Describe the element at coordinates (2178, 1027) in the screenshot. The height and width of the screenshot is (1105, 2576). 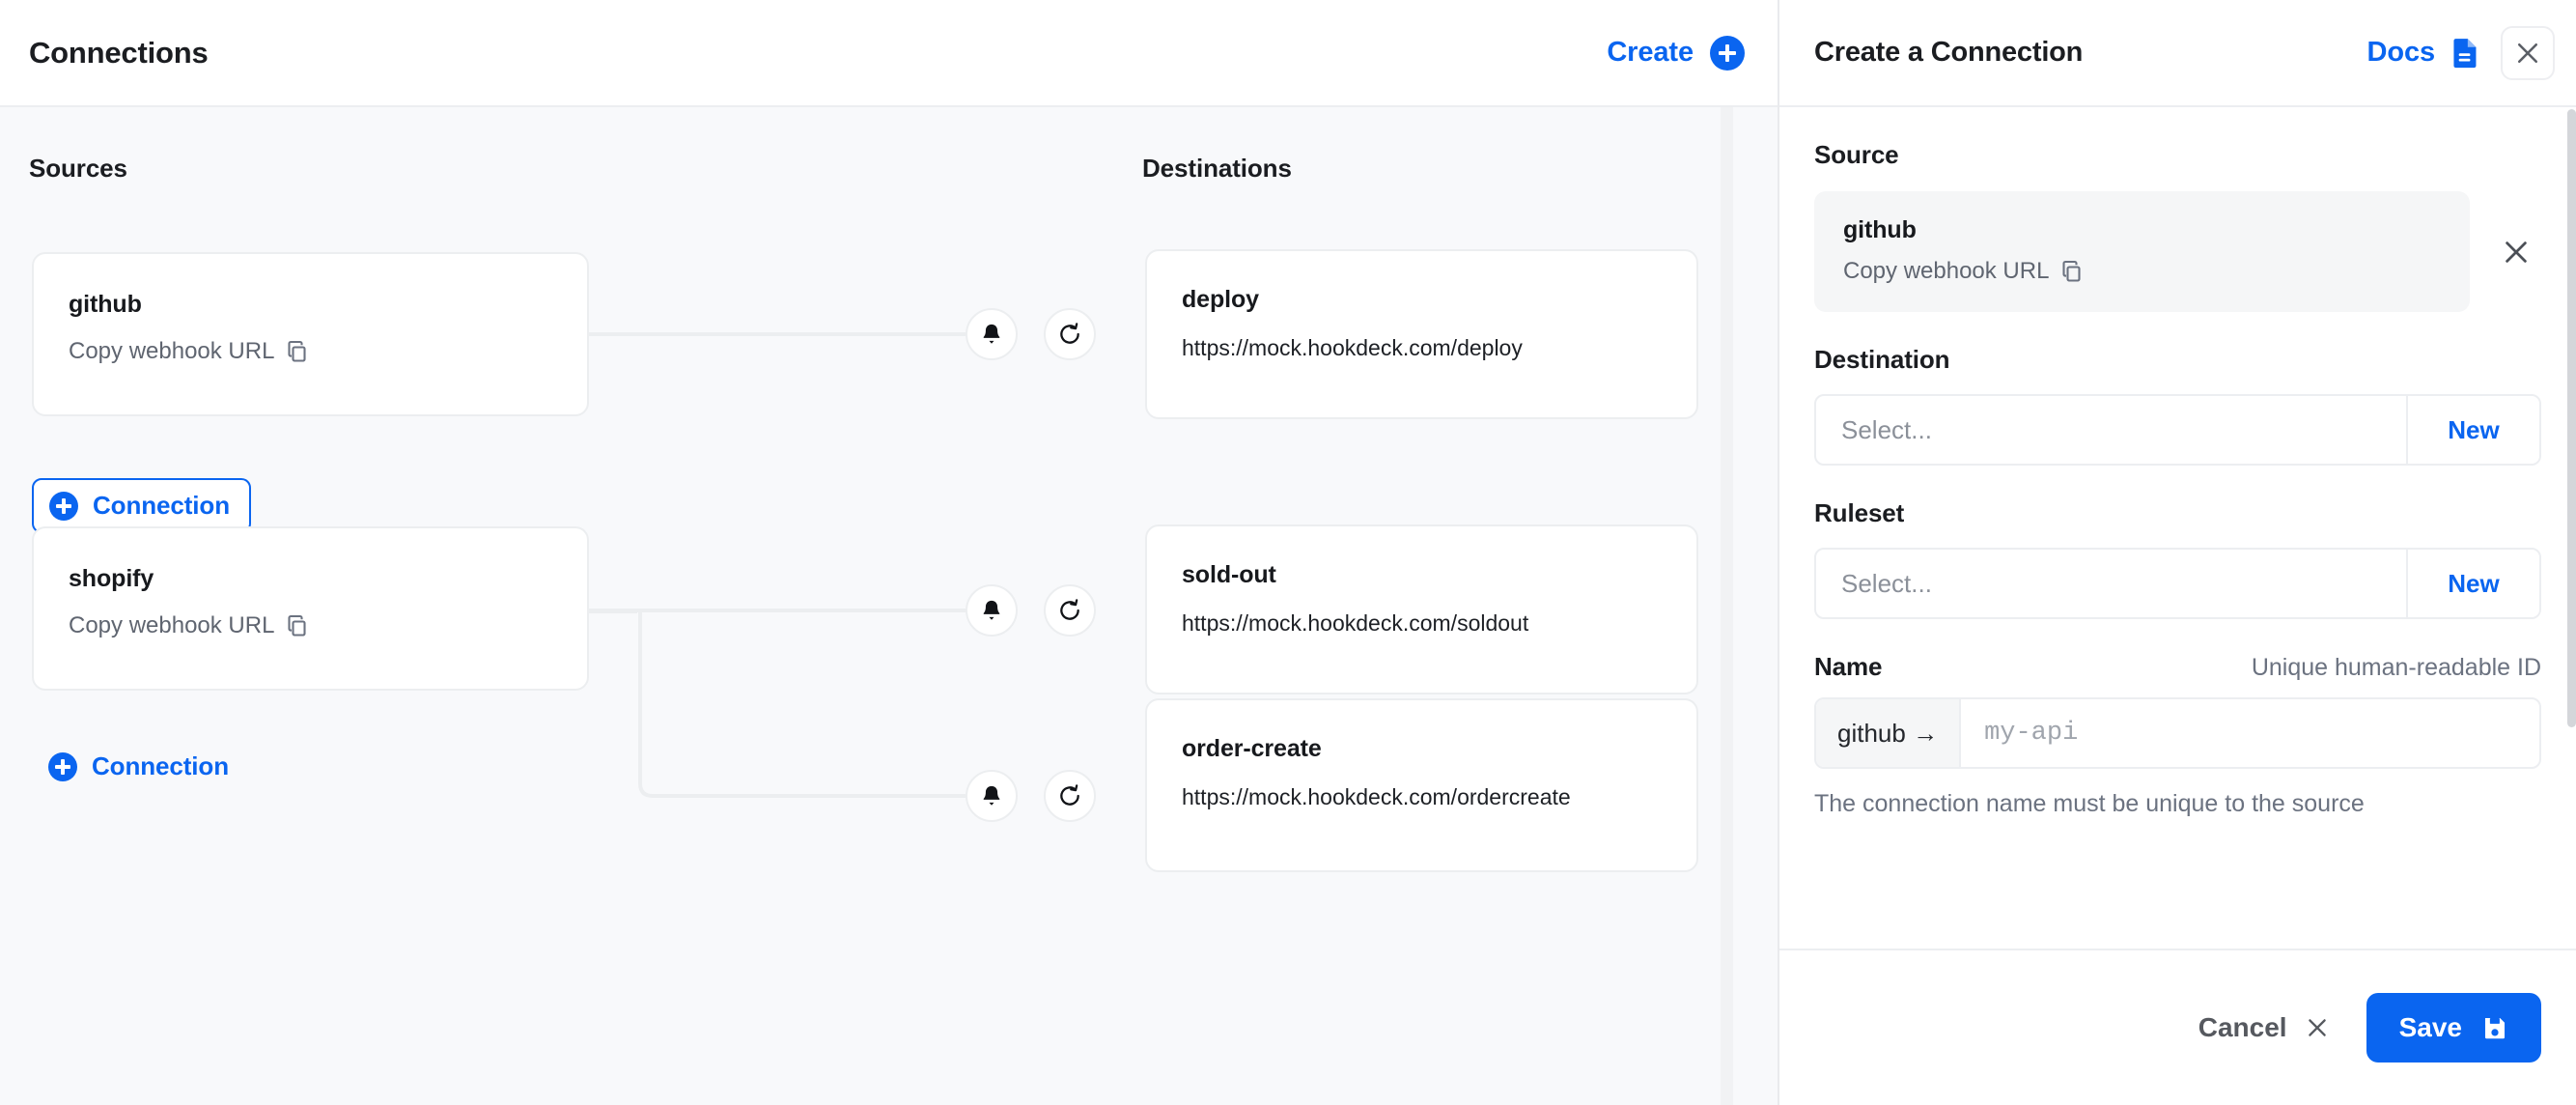
I see `panel-footer: Cancel Save` at that location.